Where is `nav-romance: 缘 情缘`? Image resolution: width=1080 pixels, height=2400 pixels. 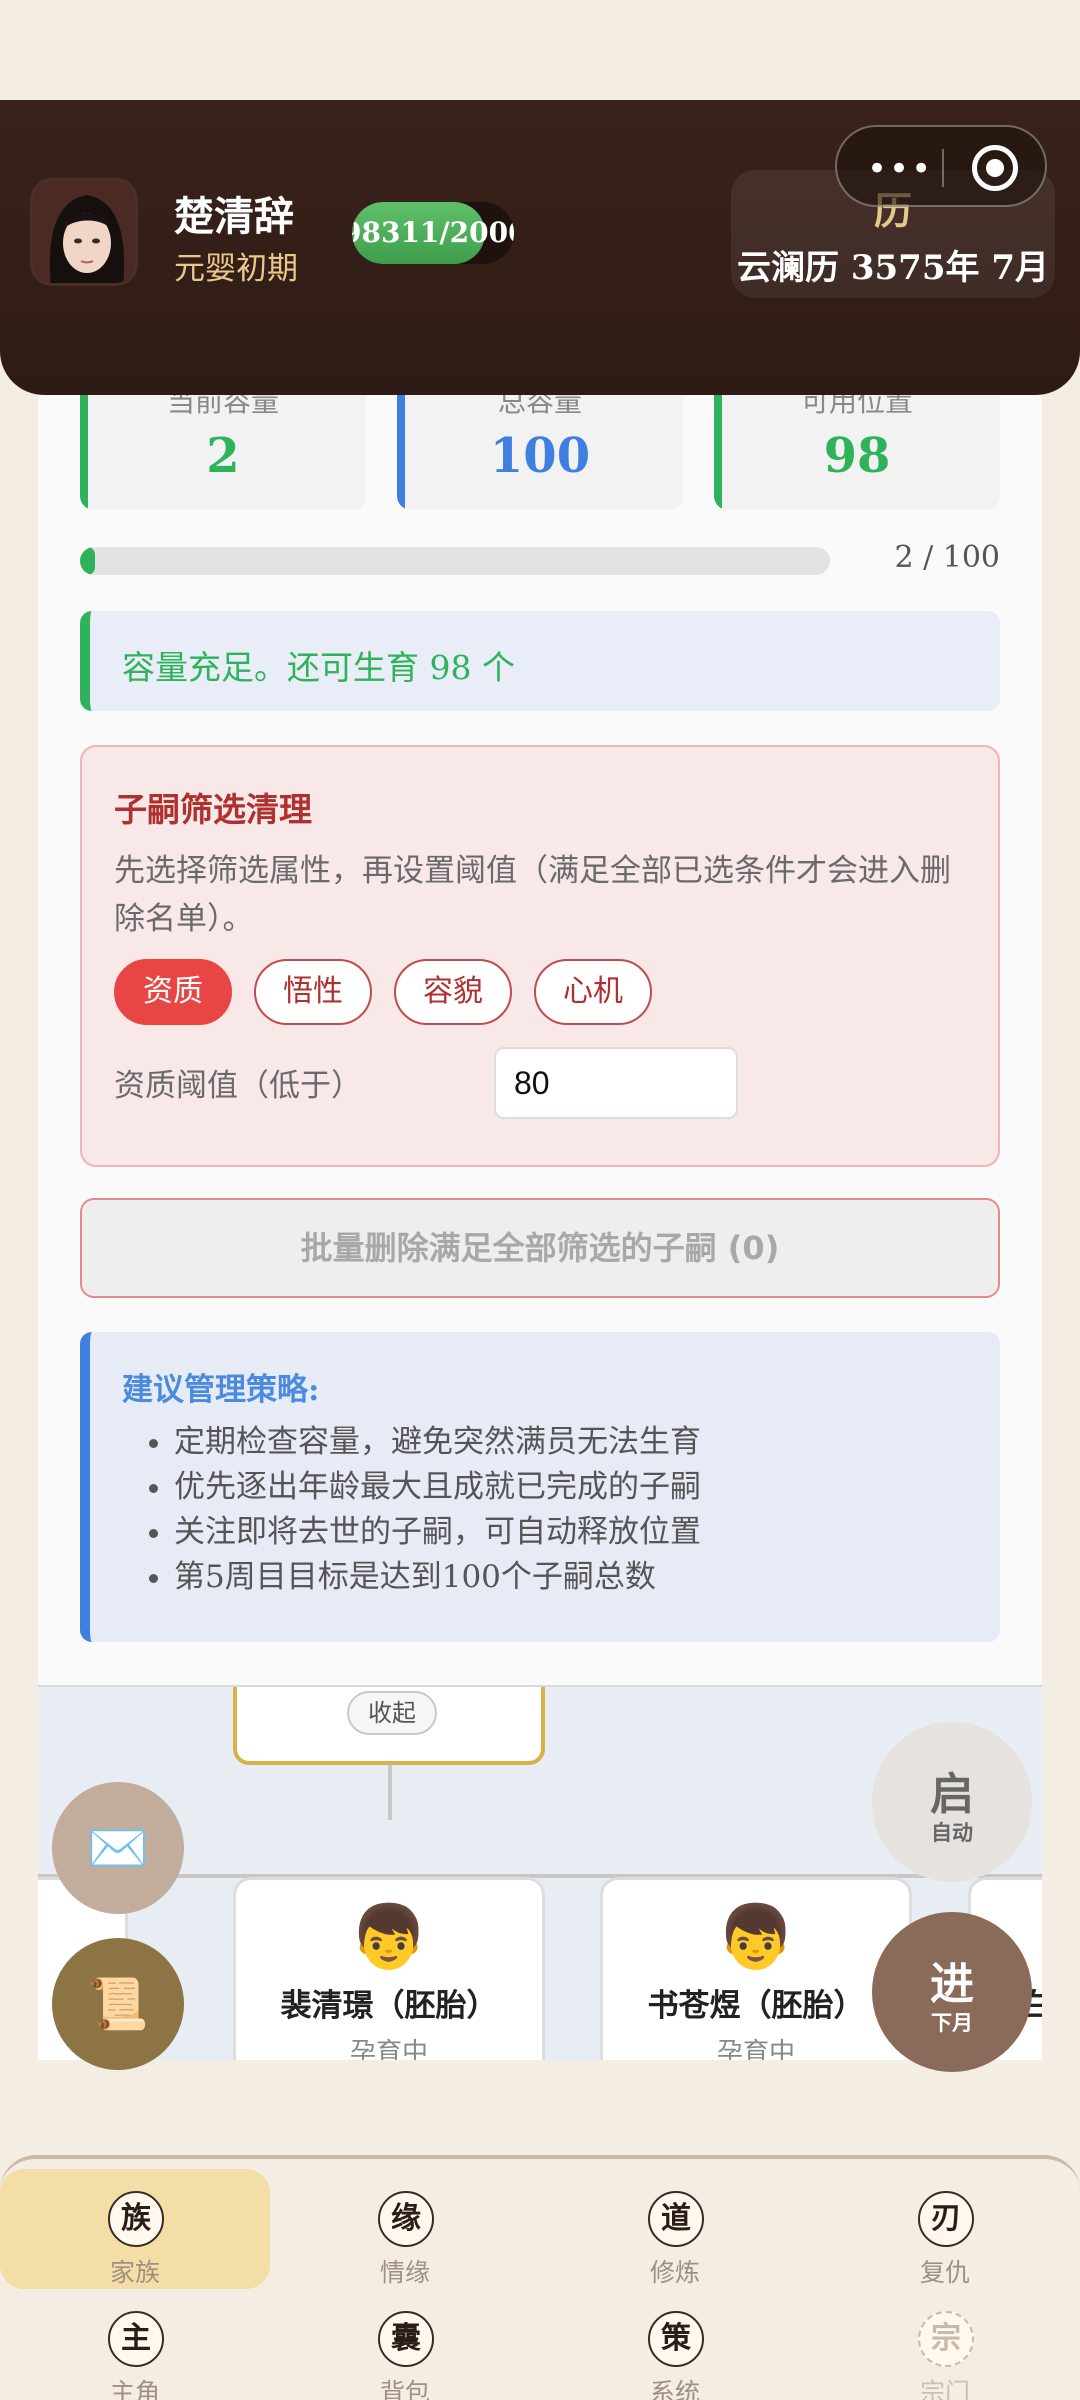 nav-romance: 缘 情缘 is located at coordinates (405, 2229).